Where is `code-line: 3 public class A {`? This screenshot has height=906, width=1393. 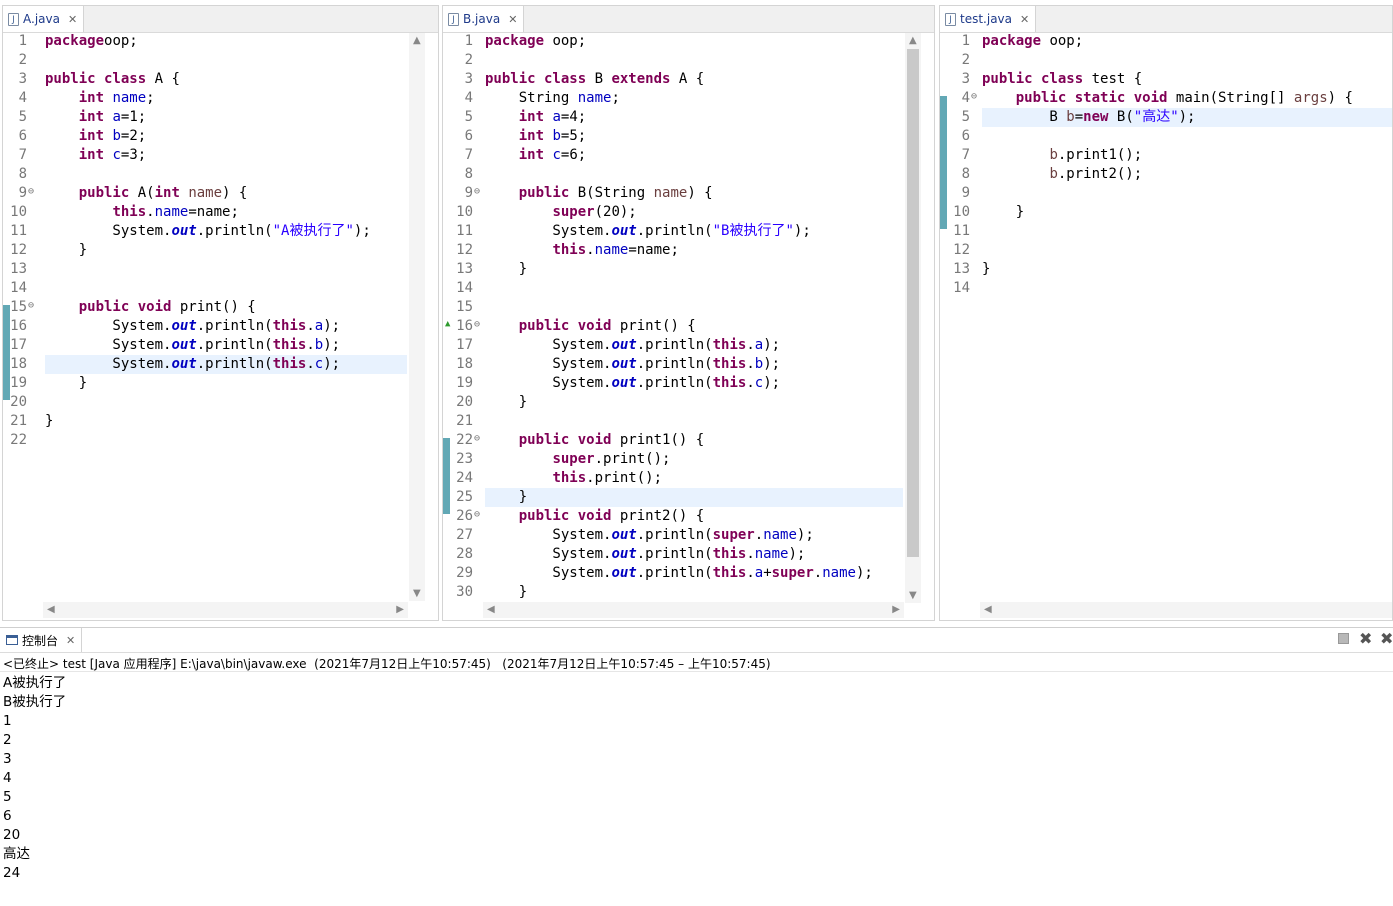 code-line: 3 public class A { is located at coordinates (220, 79).